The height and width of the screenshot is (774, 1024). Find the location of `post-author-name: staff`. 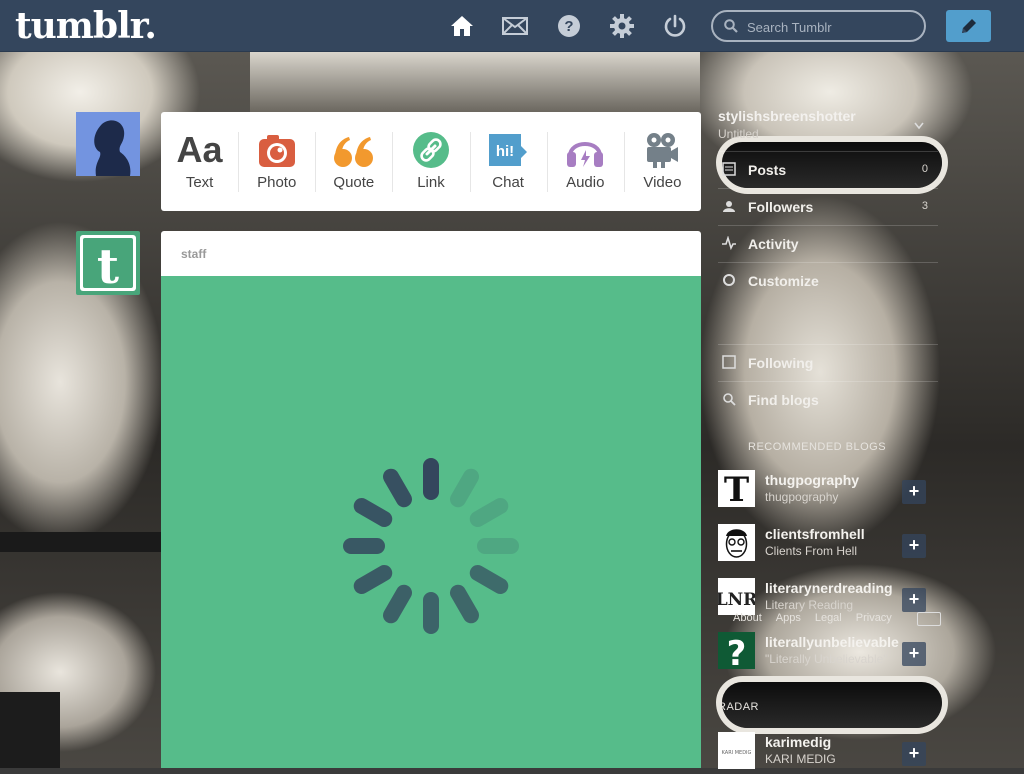

post-author-name: staff is located at coordinates (193, 254).